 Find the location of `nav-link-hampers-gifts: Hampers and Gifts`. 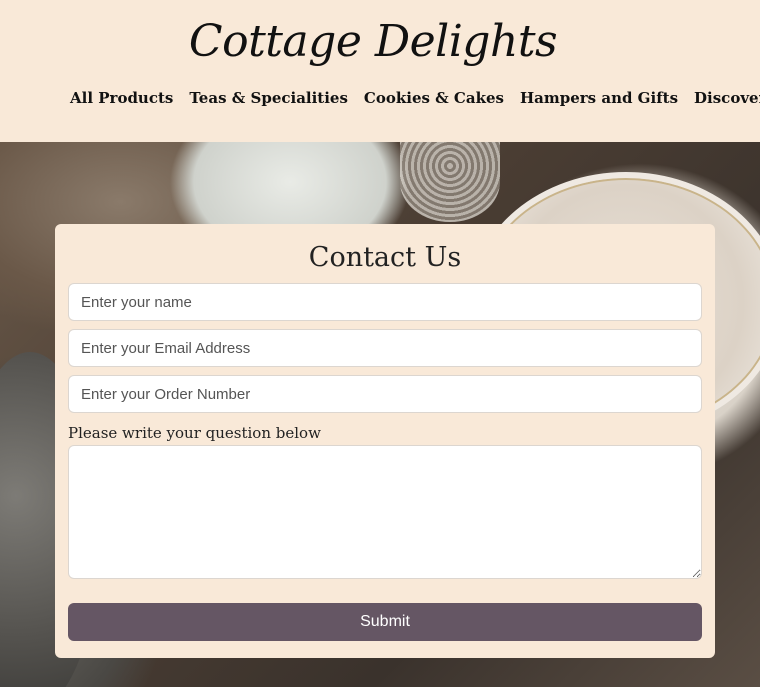

nav-link-hampers-gifts: Hampers and Gifts is located at coordinates (599, 98).